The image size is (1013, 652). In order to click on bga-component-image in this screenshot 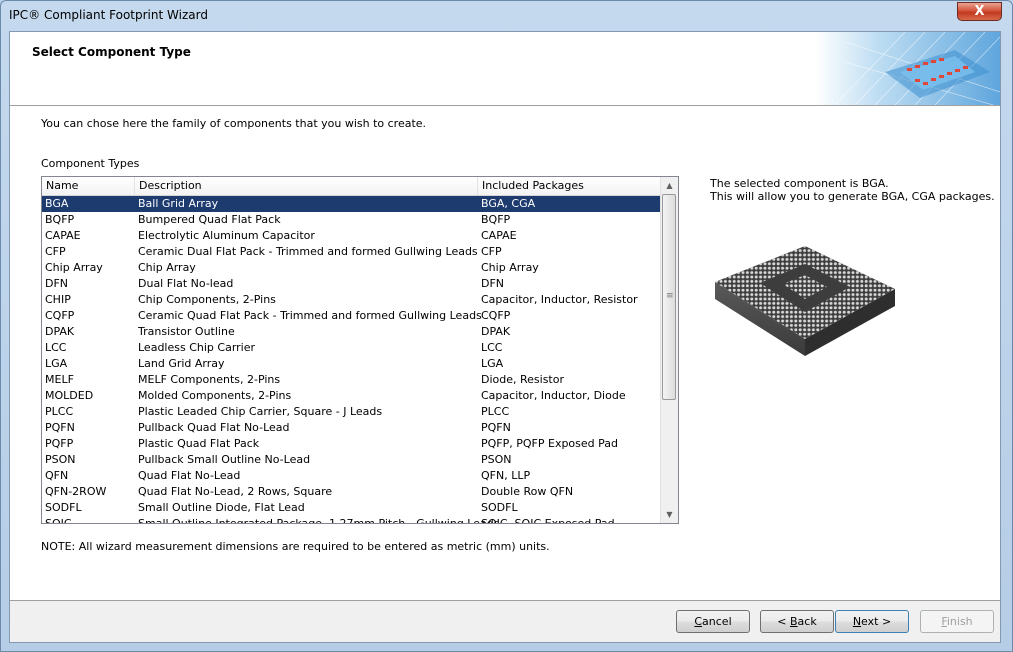, I will do `click(805, 301)`.